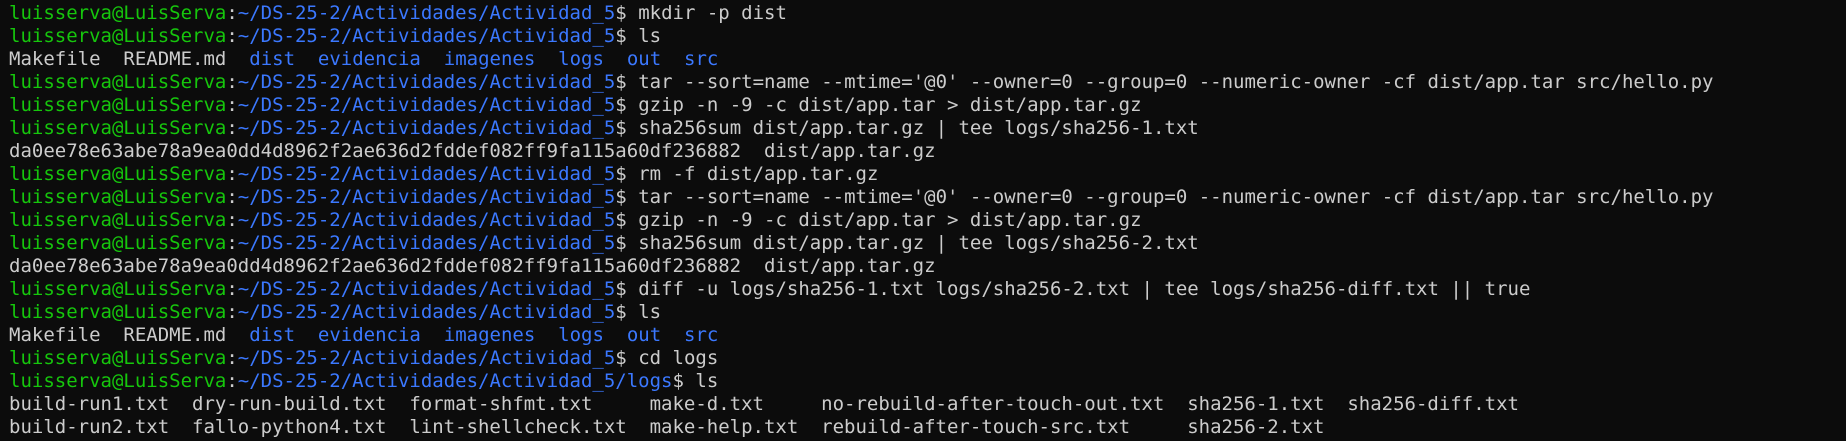 This screenshot has width=1846, height=441. I want to click on prompt-path: ~/DS-25-2/Actividades/Actividad_5/logs, so click(455, 381).